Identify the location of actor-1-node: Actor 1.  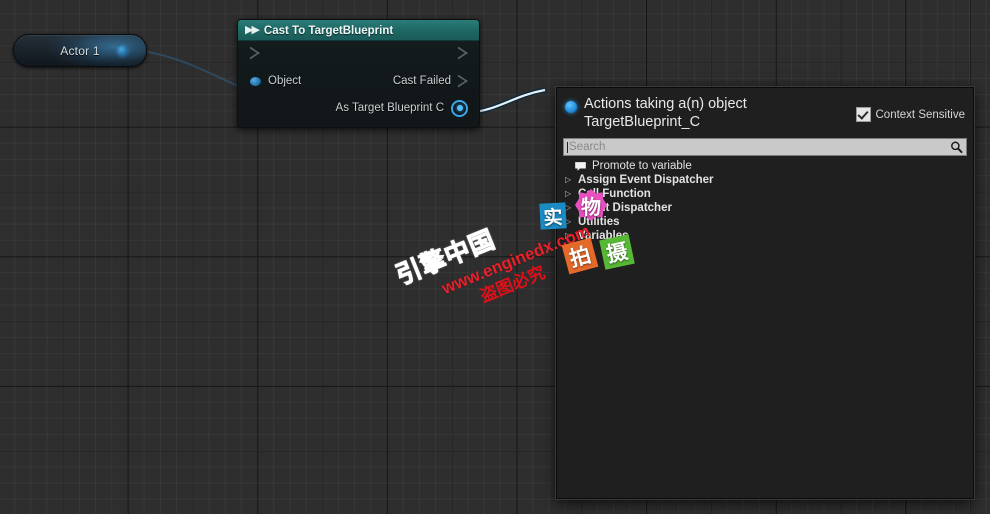
(80, 50).